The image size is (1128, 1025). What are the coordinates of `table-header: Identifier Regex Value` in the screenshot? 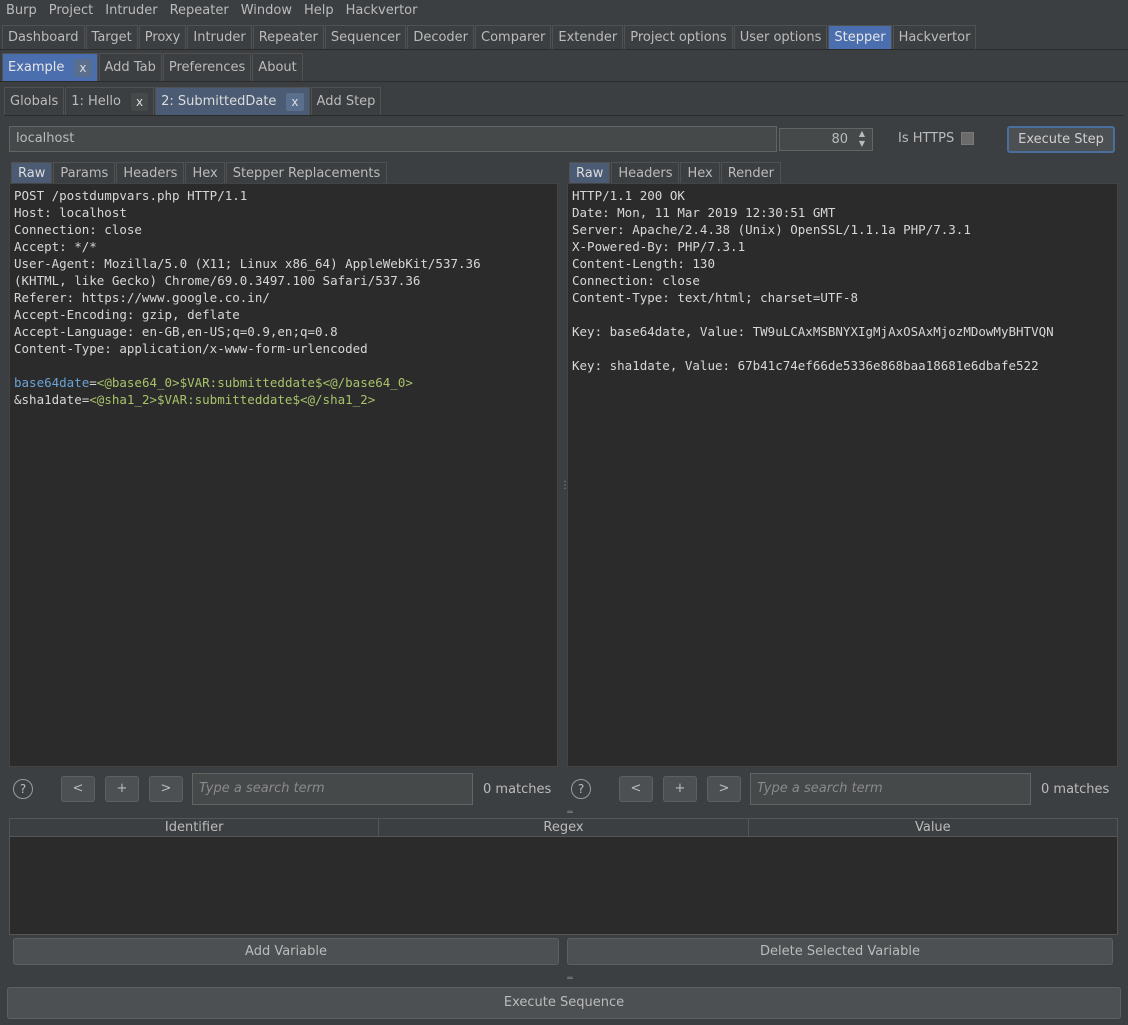 It's located at (563, 828).